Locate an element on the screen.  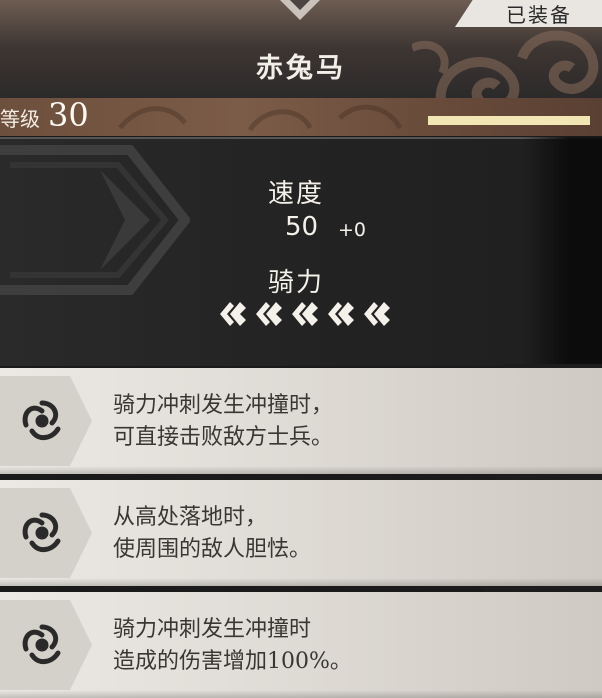
skill-description: 骑力冲刺发生冲撞时 造成的伤害增加100%。 is located at coordinates (232, 646).